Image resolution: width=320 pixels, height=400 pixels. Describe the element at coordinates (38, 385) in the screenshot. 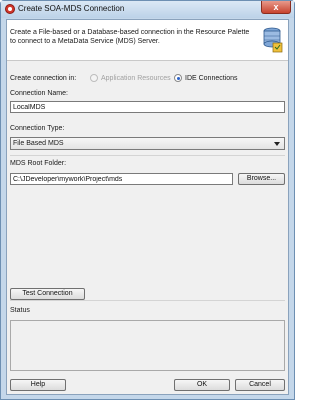

I see `help-button: Help` at that location.